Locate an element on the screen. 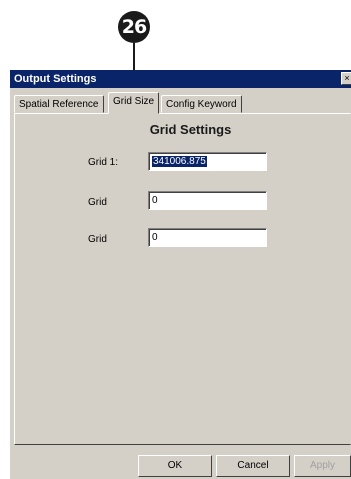  tab-spatial-reference: Spatial Reference is located at coordinates (59, 104).